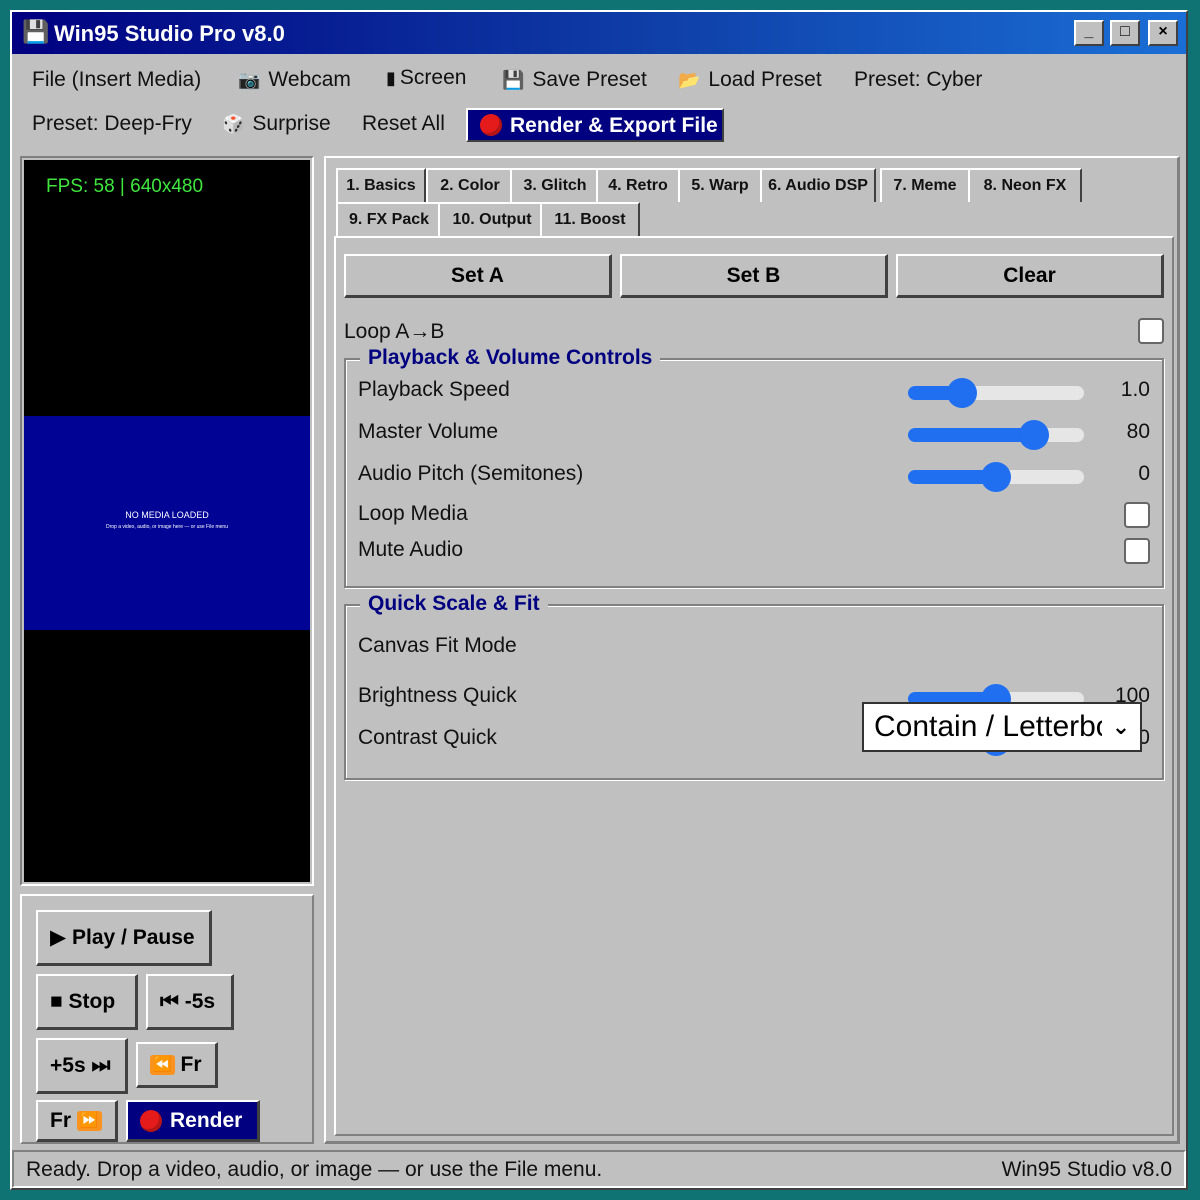  I want to click on menu-screen-label: Screen, so click(433, 77).